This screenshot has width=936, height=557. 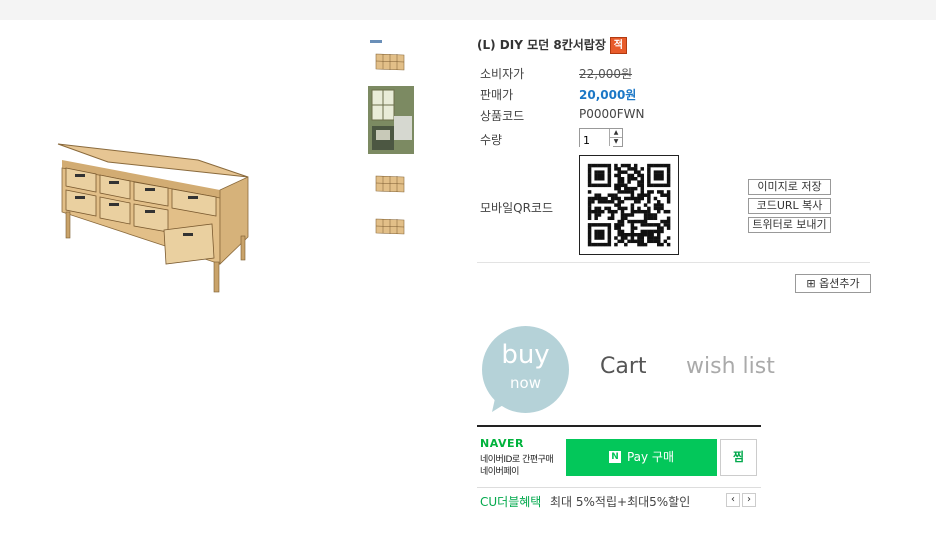 What do you see at coordinates (525, 383) in the screenshot?
I see `buy-now-label: now` at bounding box center [525, 383].